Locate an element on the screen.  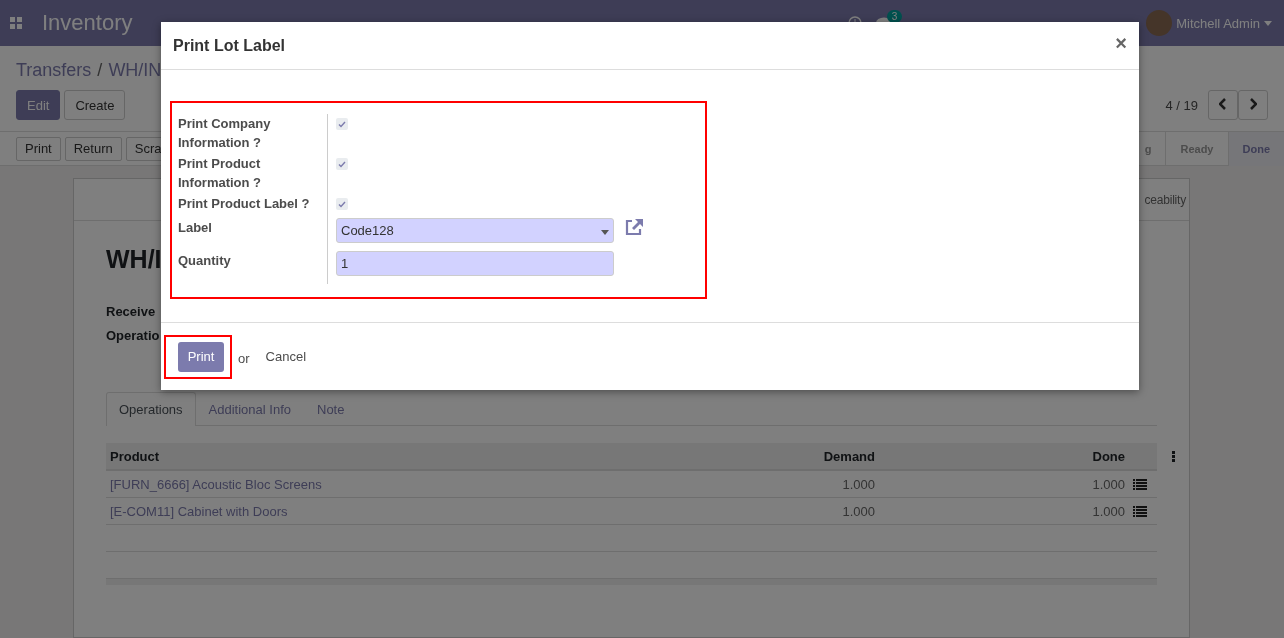
dialog-title: Print Lot Label is located at coordinates (229, 45).